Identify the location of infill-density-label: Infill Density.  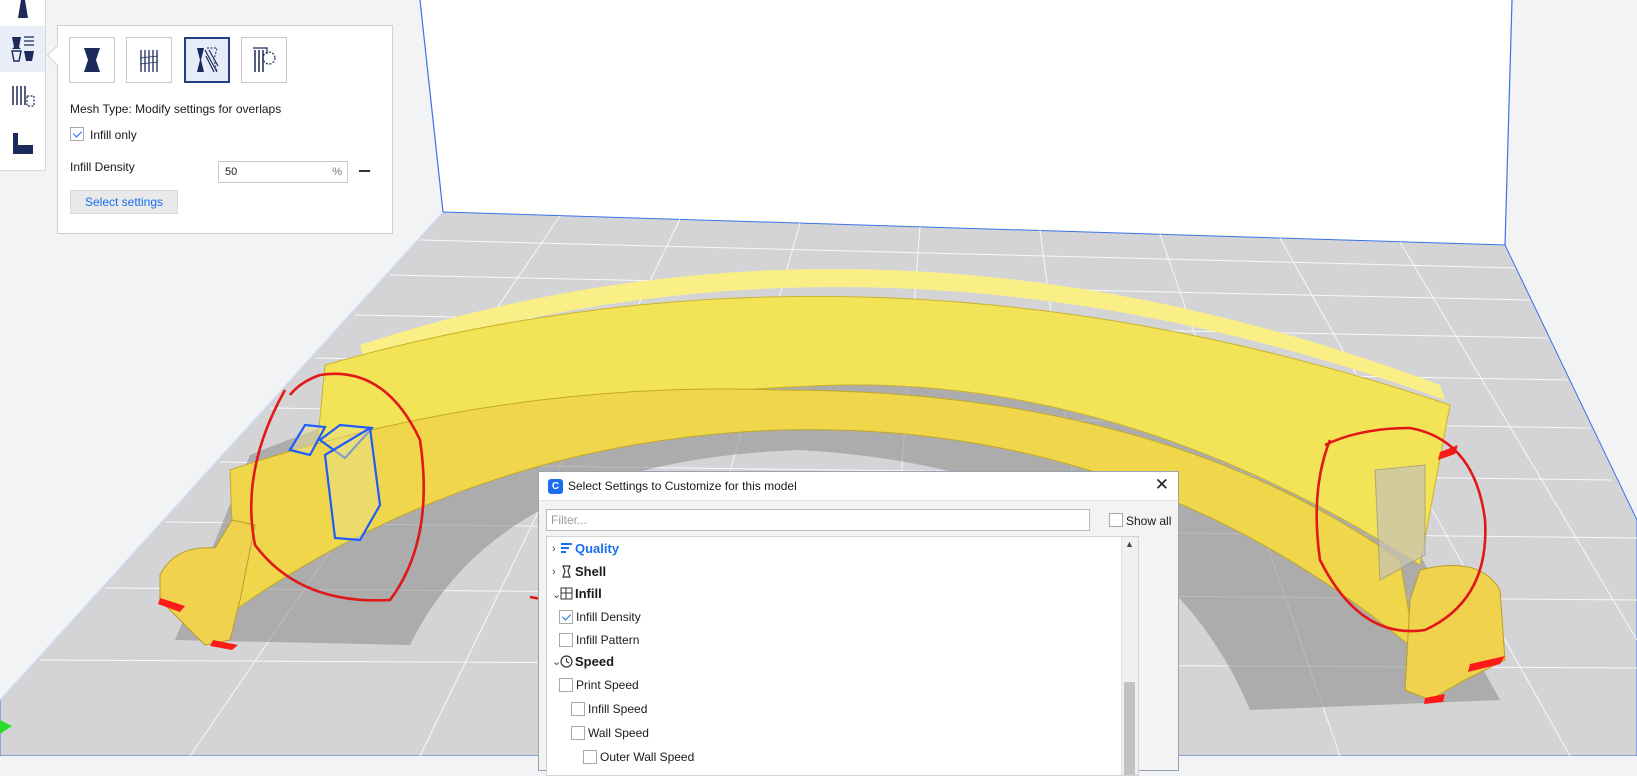
(102, 167).